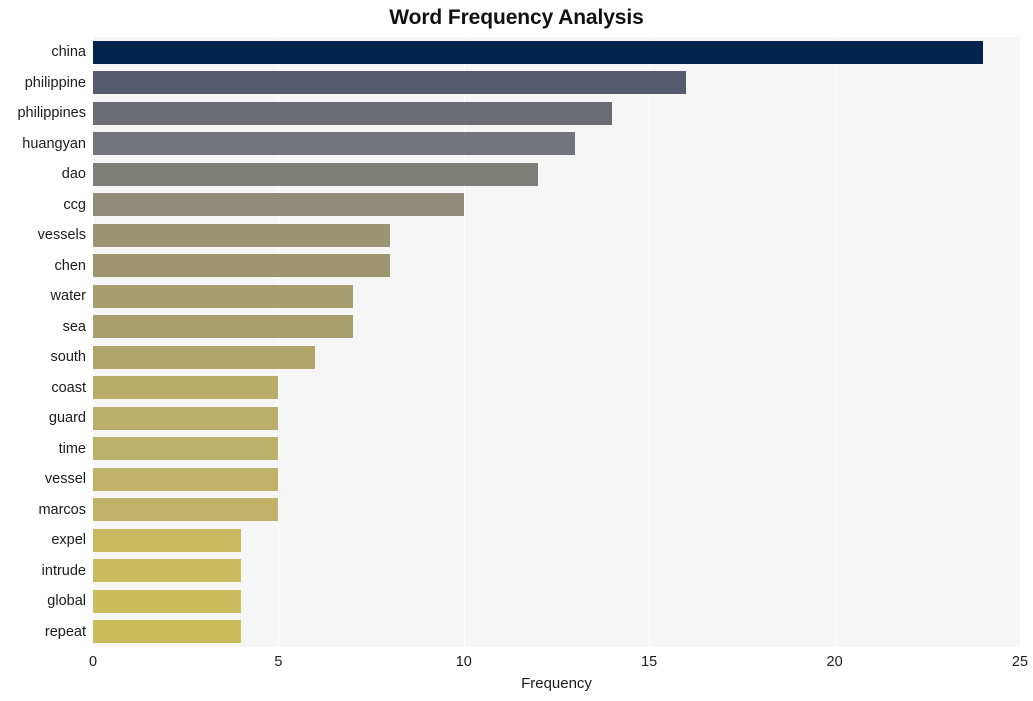 This screenshot has width=1033, height=701. Describe the element at coordinates (1020, 342) in the screenshot. I see `gridline` at that location.